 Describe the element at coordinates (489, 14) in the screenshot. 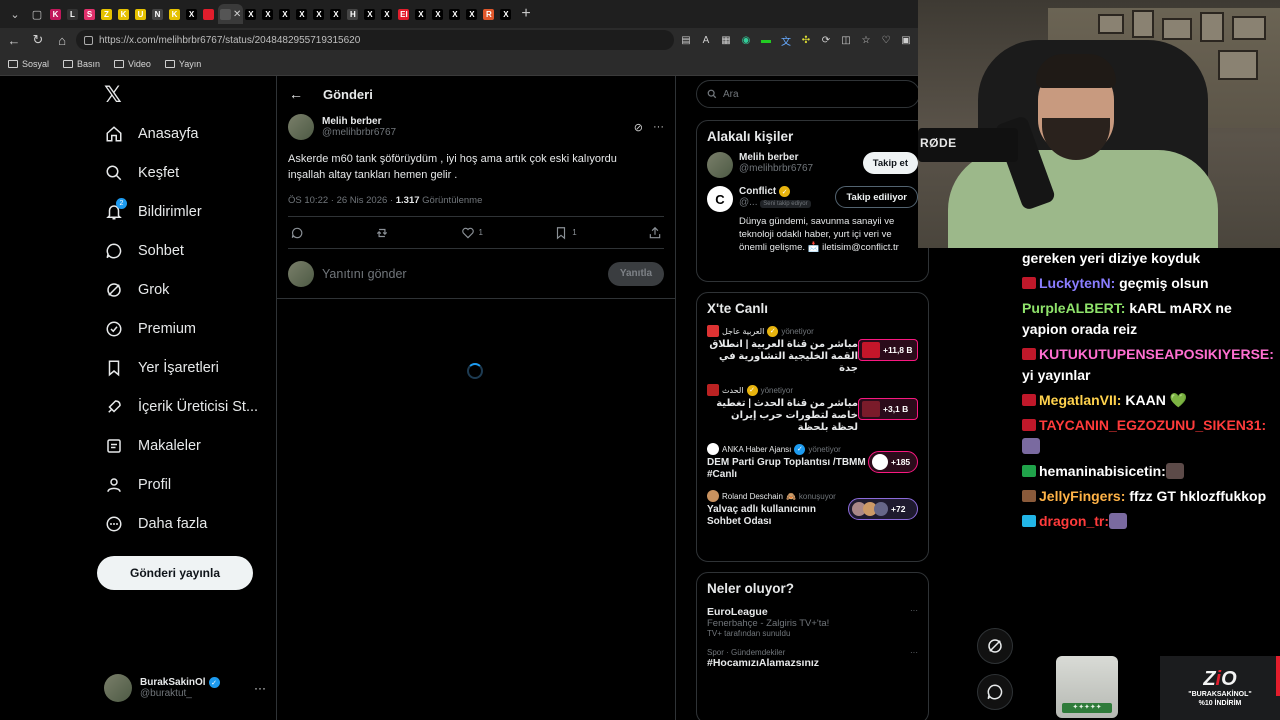

I see `browser-tab: R` at that location.